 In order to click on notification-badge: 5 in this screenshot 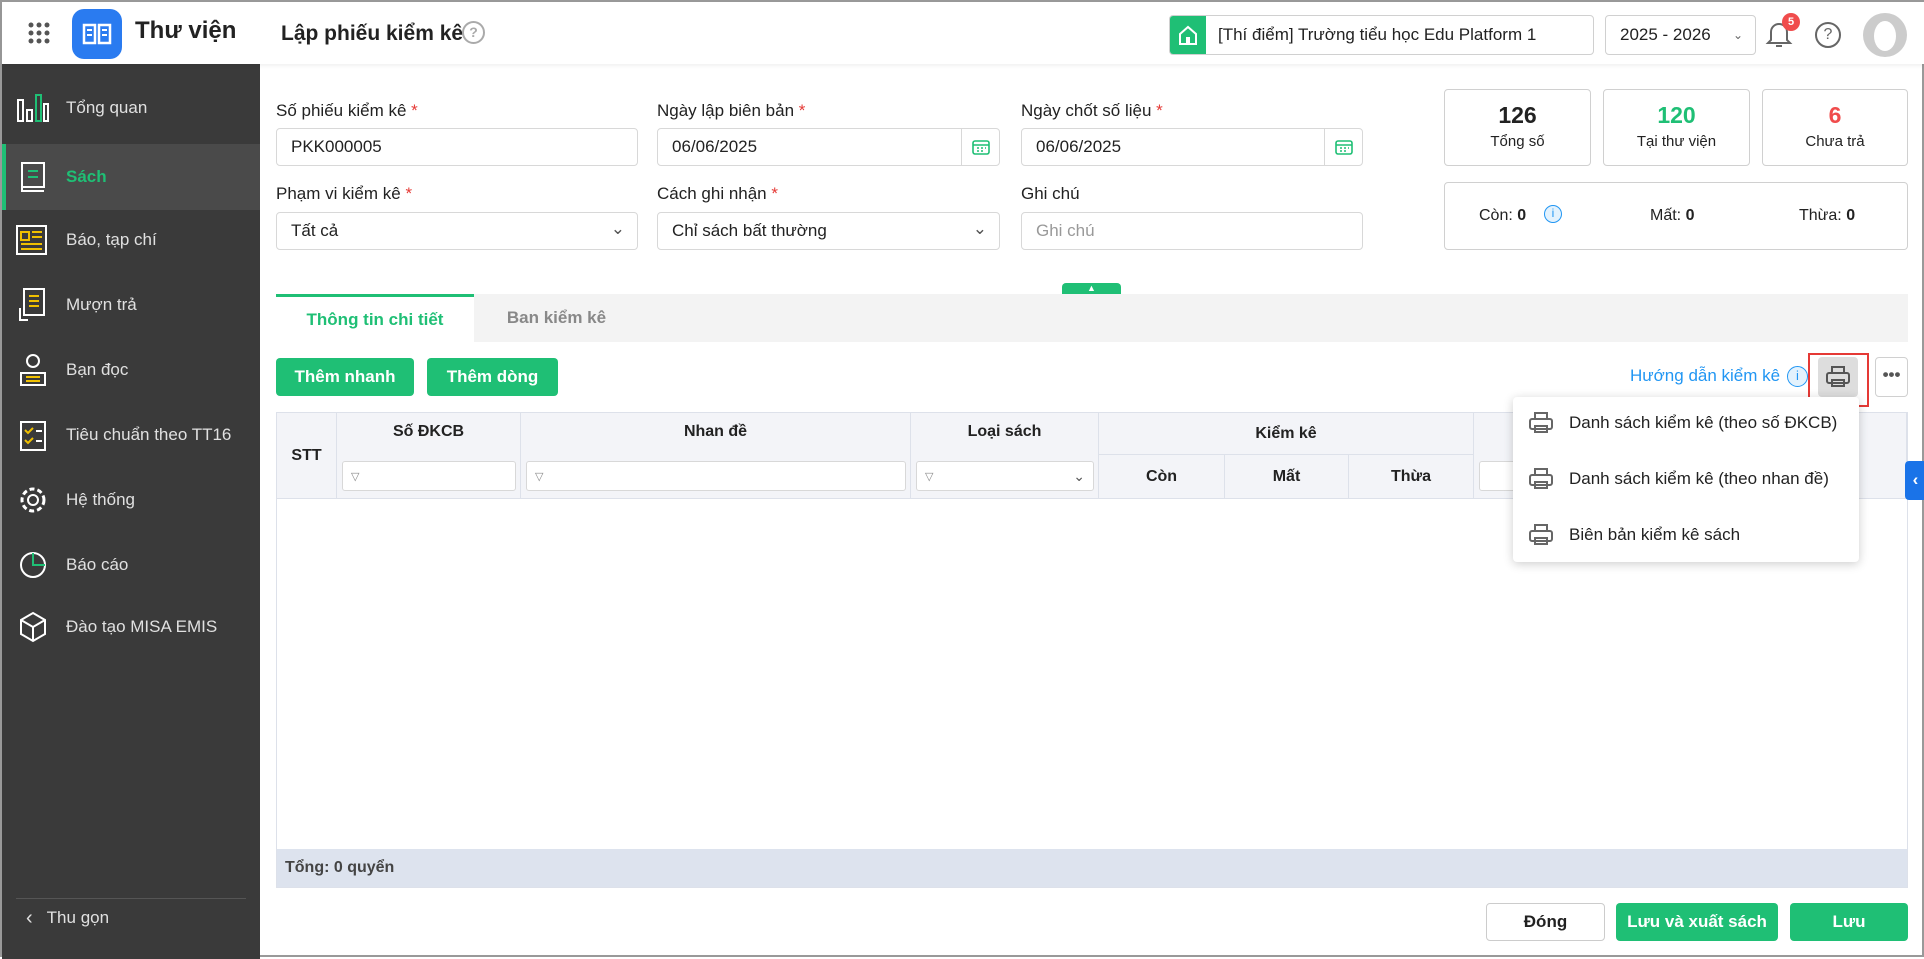, I will do `click(1791, 22)`.